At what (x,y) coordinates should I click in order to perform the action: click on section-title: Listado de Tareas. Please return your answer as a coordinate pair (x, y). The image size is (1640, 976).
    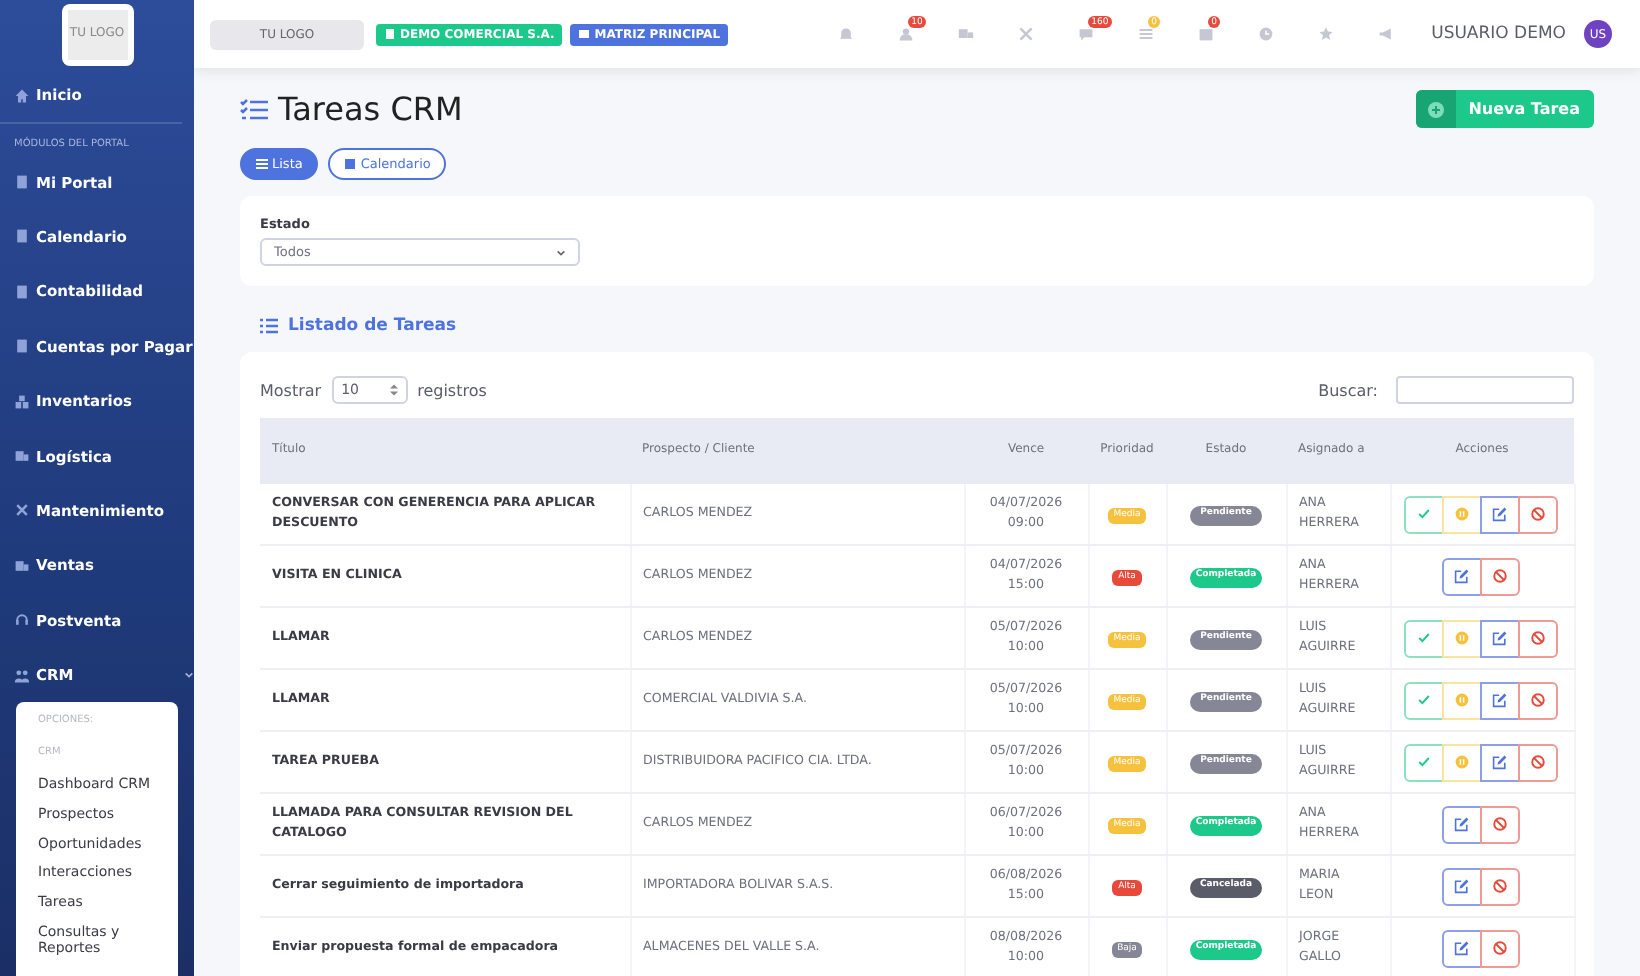
    Looking at the image, I should click on (372, 326).